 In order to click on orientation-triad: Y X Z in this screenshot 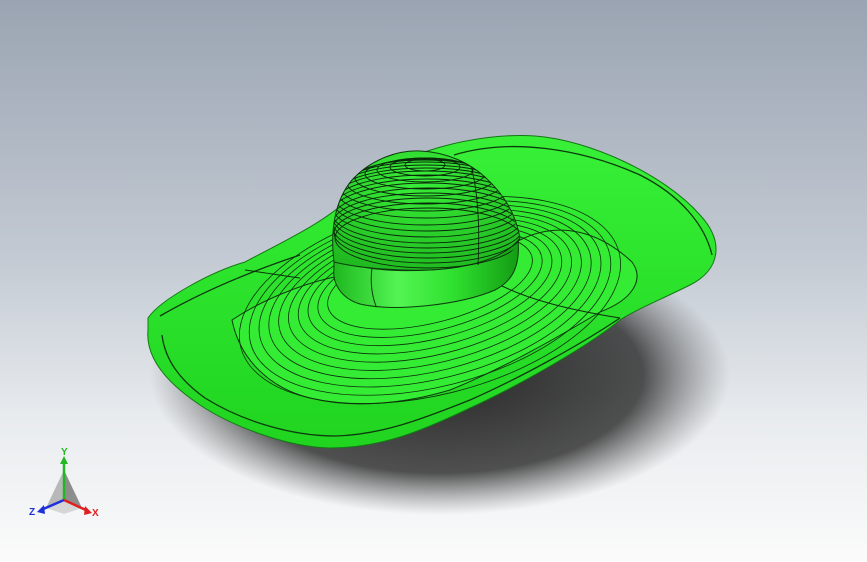, I will do `click(64, 486)`.